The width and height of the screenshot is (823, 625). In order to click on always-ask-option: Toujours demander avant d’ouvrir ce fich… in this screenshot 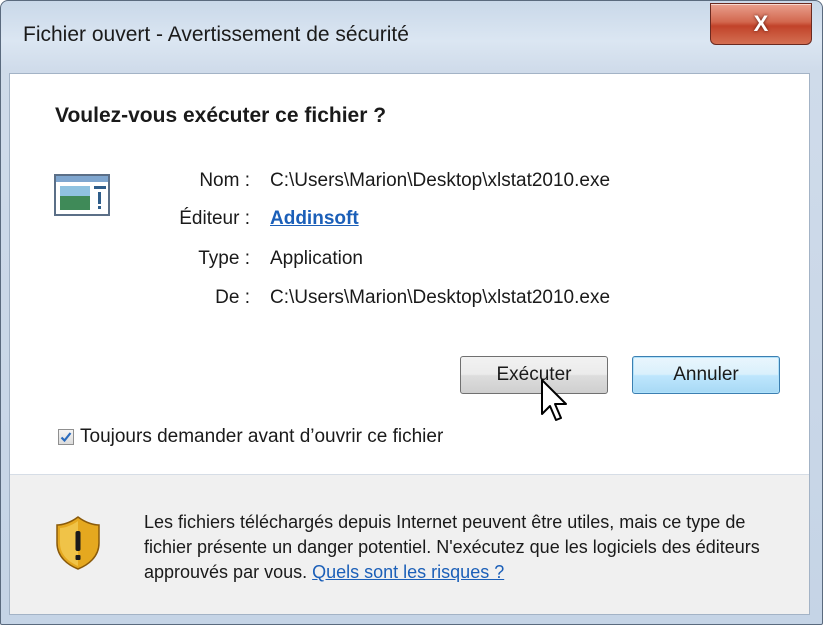, I will do `click(250, 437)`.